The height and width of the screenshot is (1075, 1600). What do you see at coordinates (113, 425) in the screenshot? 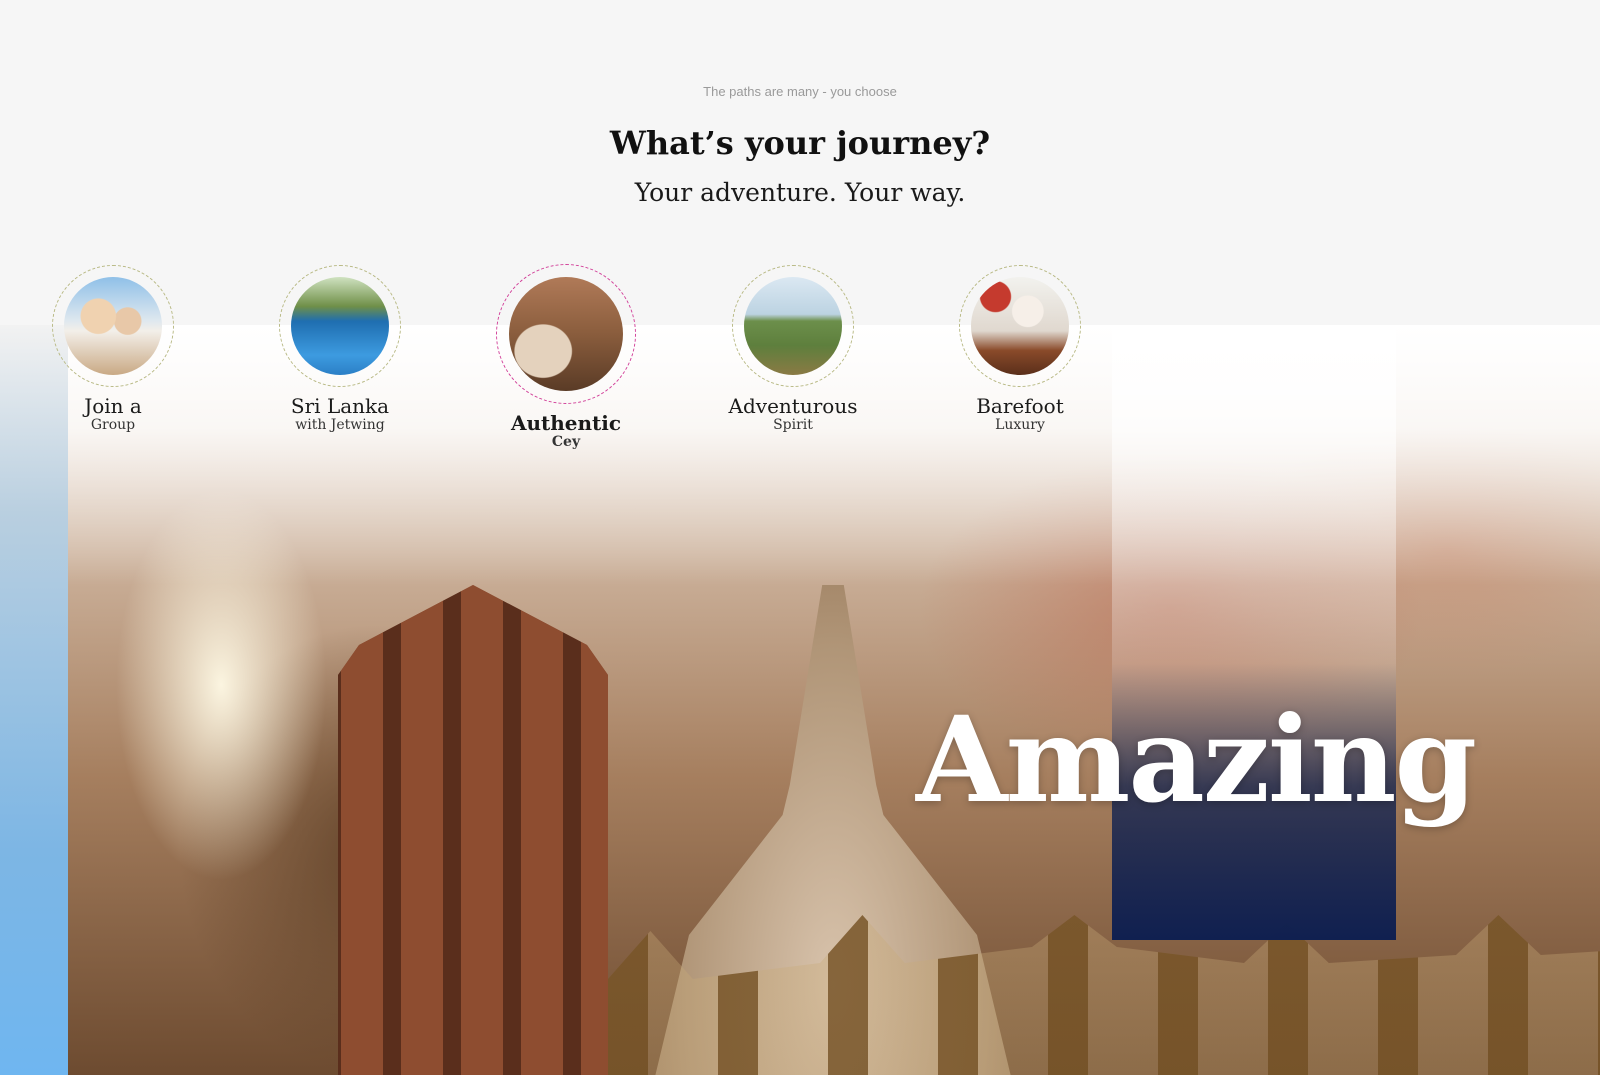
I see `journey-subtitle: Group` at bounding box center [113, 425].